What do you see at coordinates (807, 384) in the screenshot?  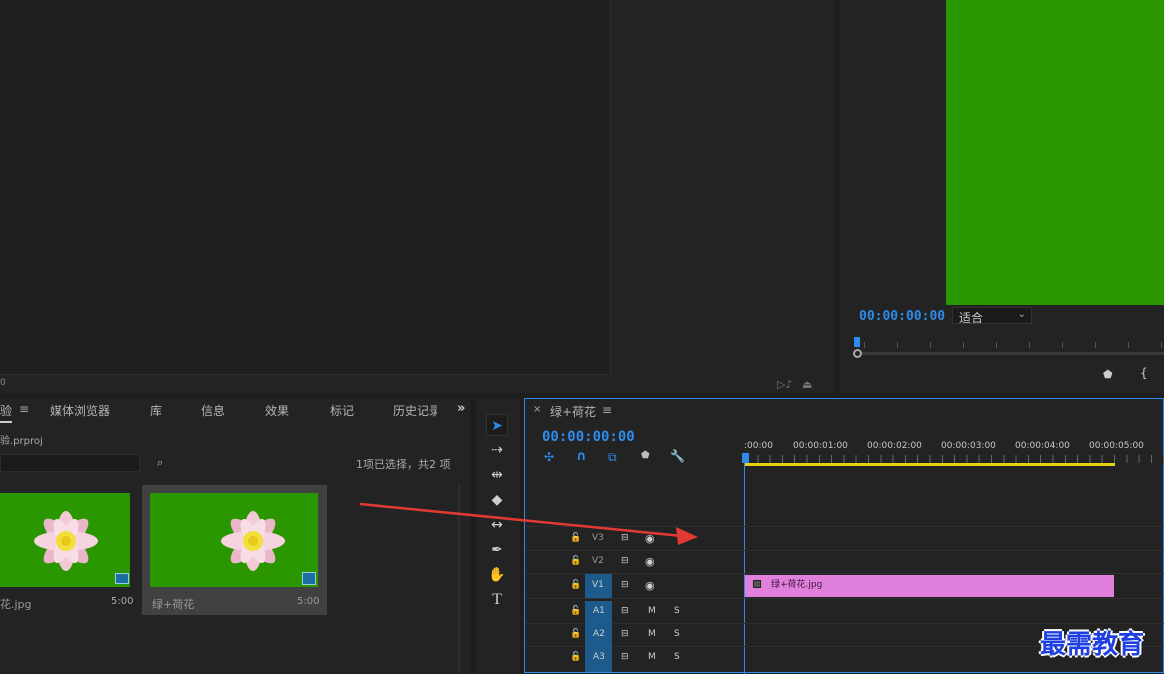 I see `insert-icon: ⏏` at bounding box center [807, 384].